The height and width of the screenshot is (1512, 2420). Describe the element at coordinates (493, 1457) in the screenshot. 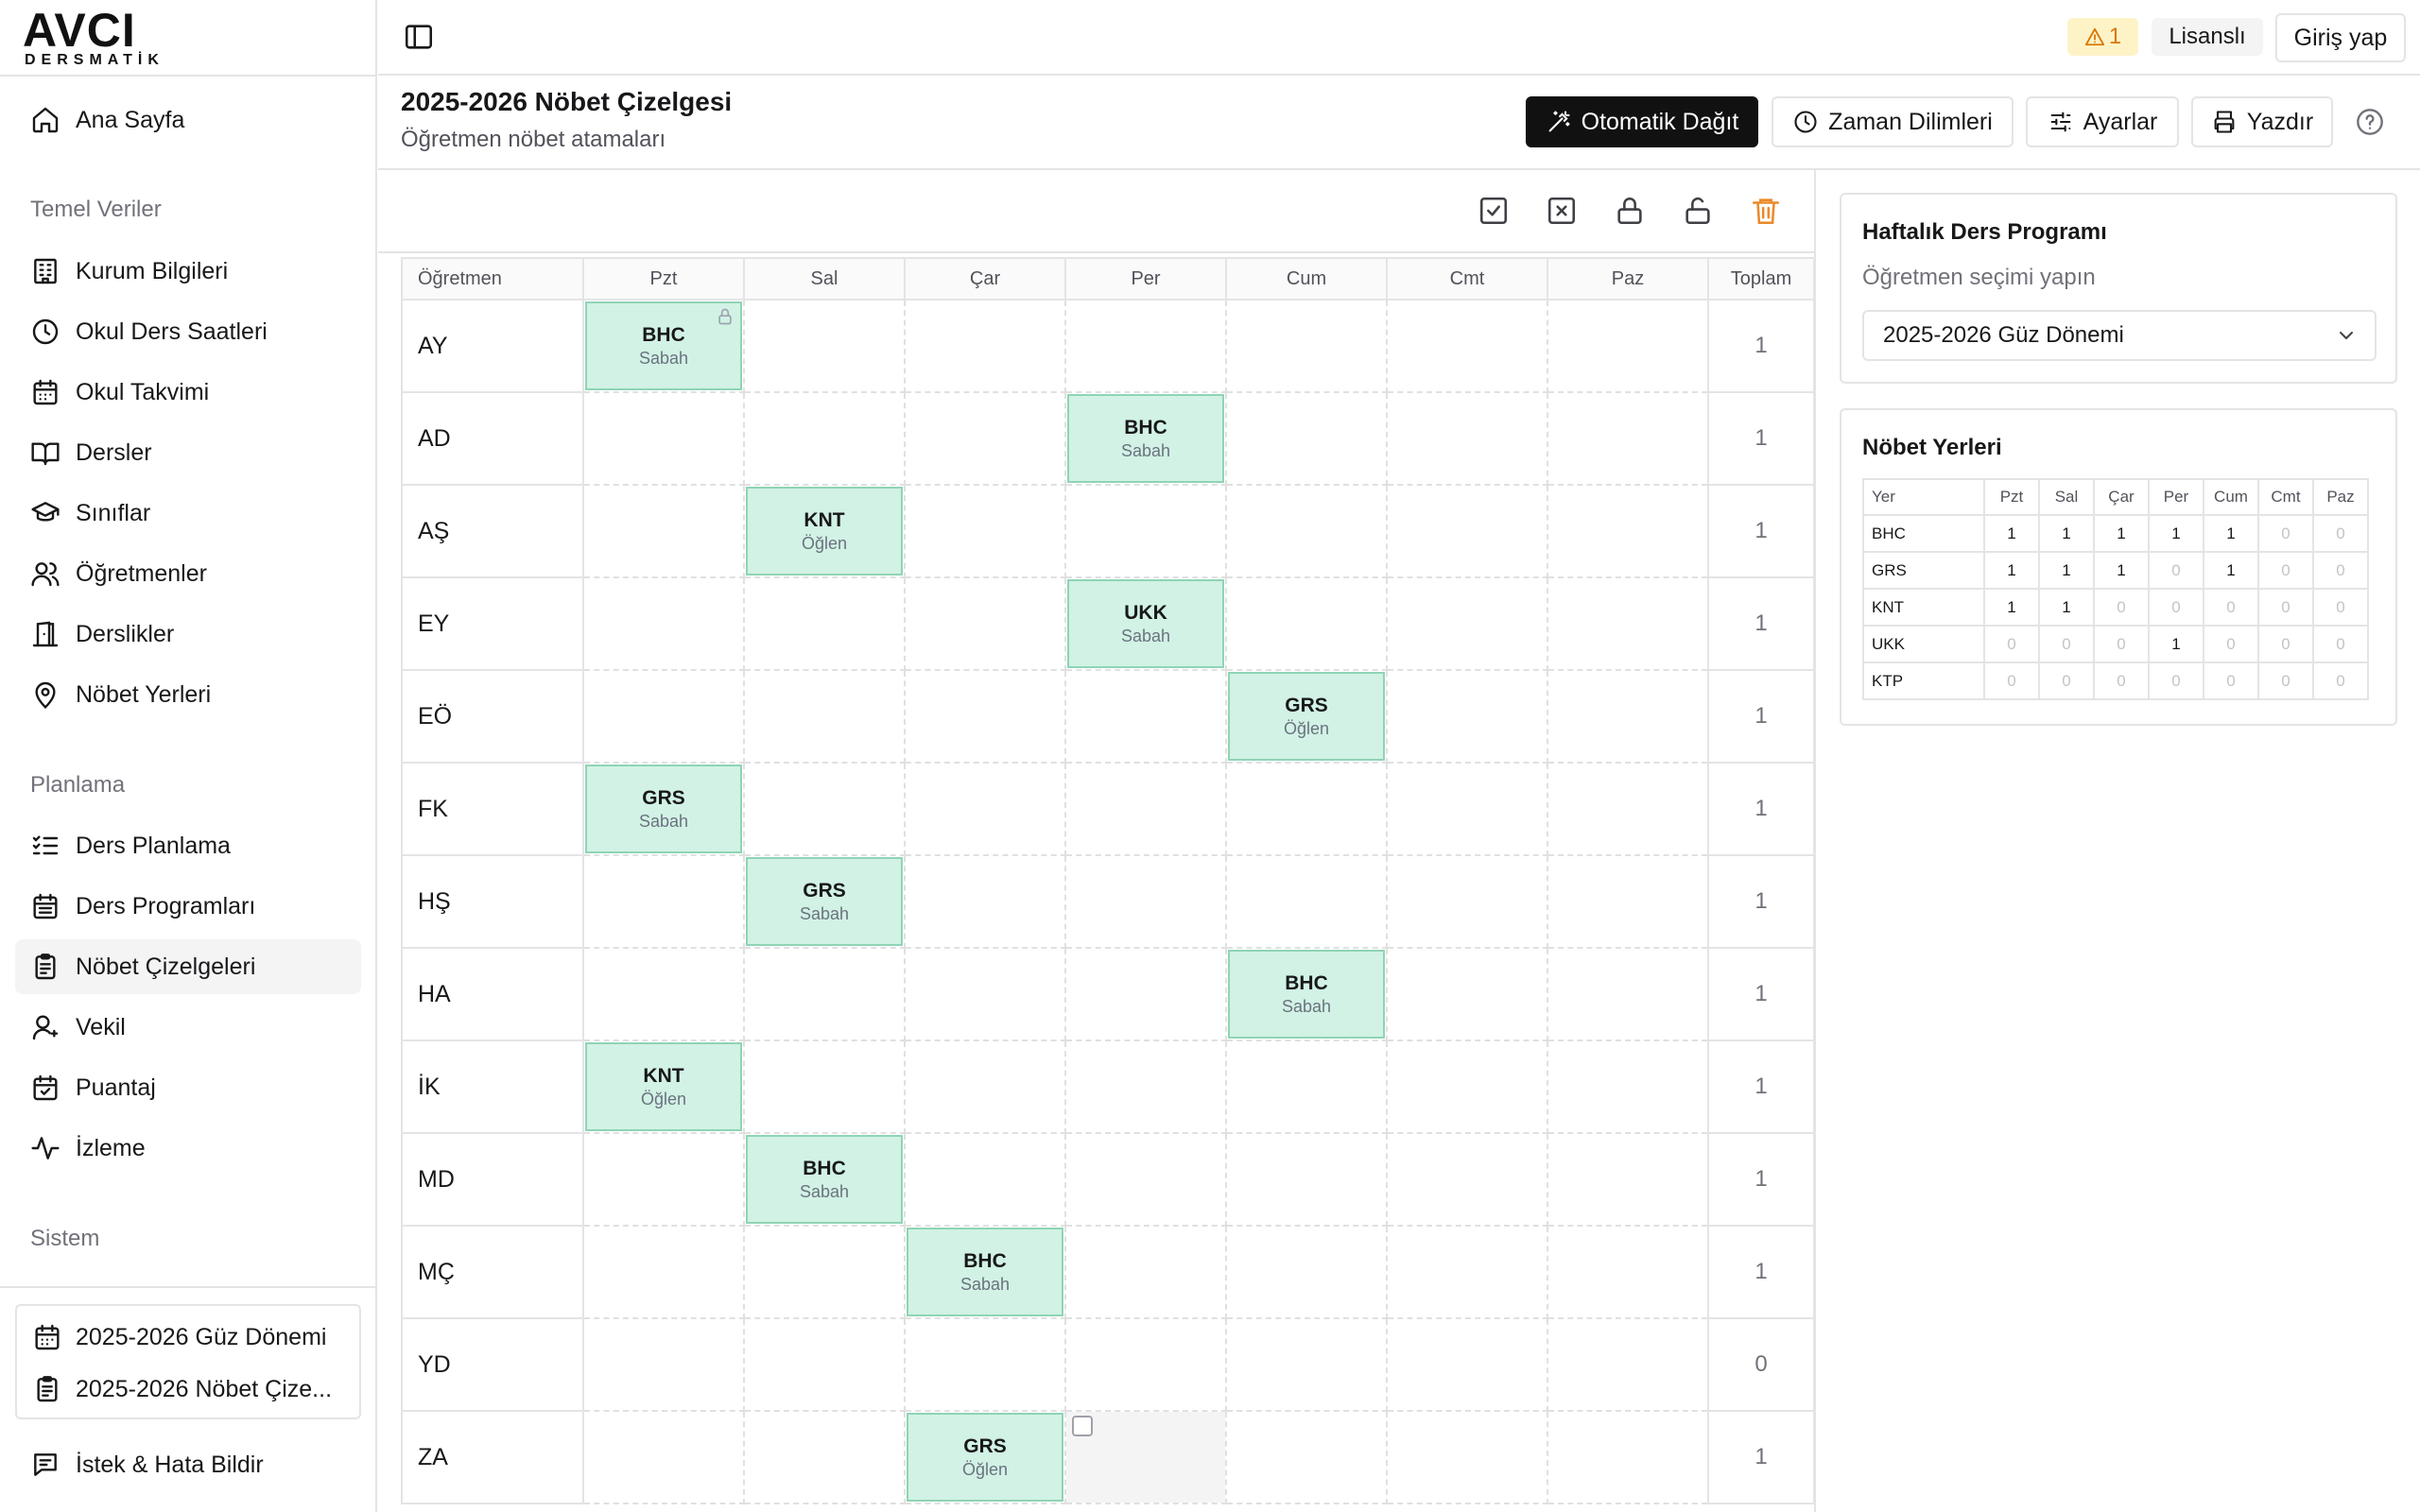

I see `teacher-name: ZA` at that location.